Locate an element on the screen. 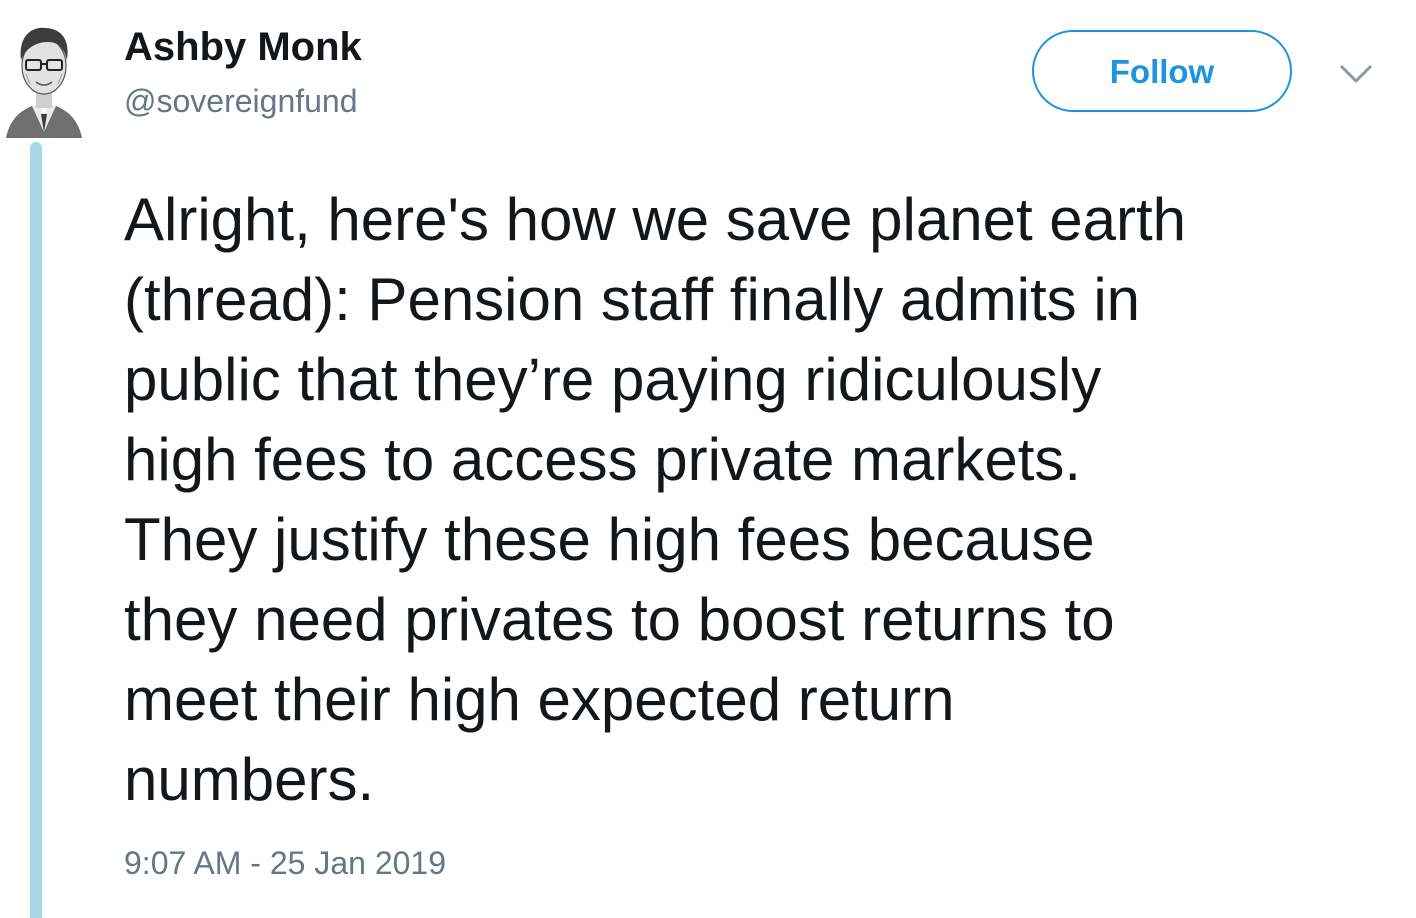  follow-button: Follow is located at coordinates (1162, 71).